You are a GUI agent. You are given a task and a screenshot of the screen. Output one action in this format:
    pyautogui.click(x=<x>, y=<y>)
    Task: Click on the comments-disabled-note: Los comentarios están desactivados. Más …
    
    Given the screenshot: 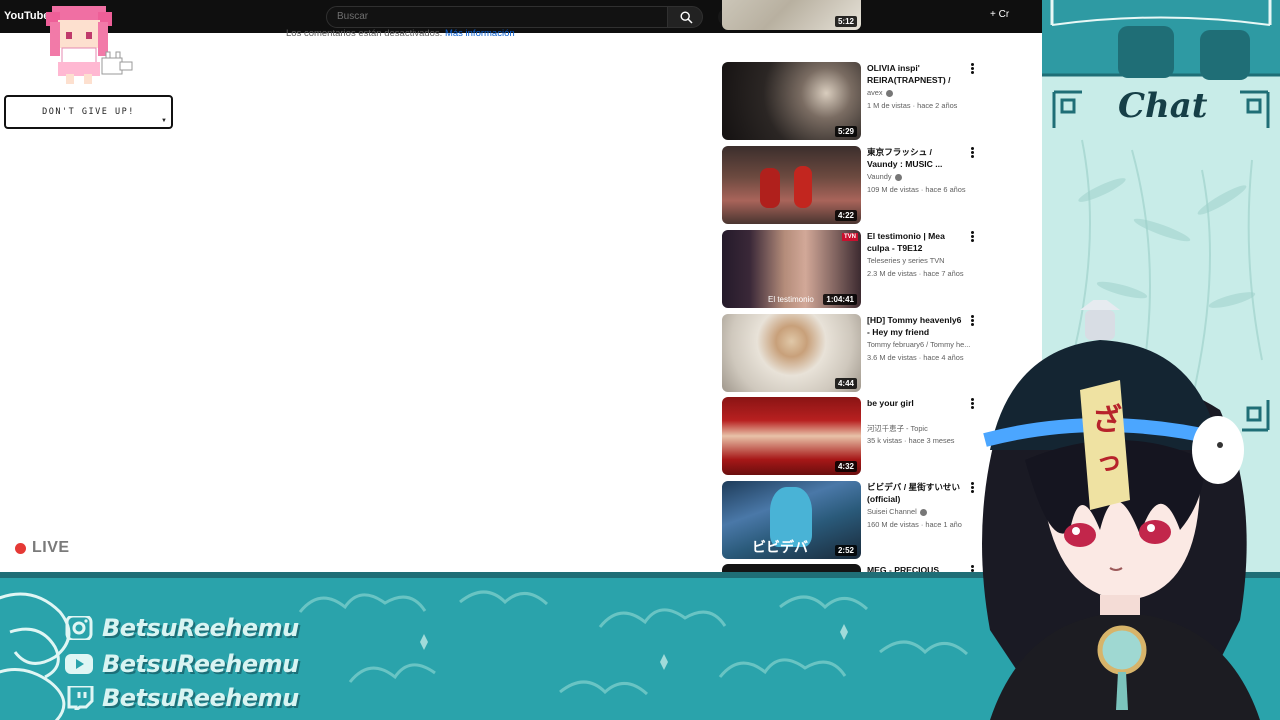 What is the action you would take?
    pyautogui.click(x=400, y=33)
    